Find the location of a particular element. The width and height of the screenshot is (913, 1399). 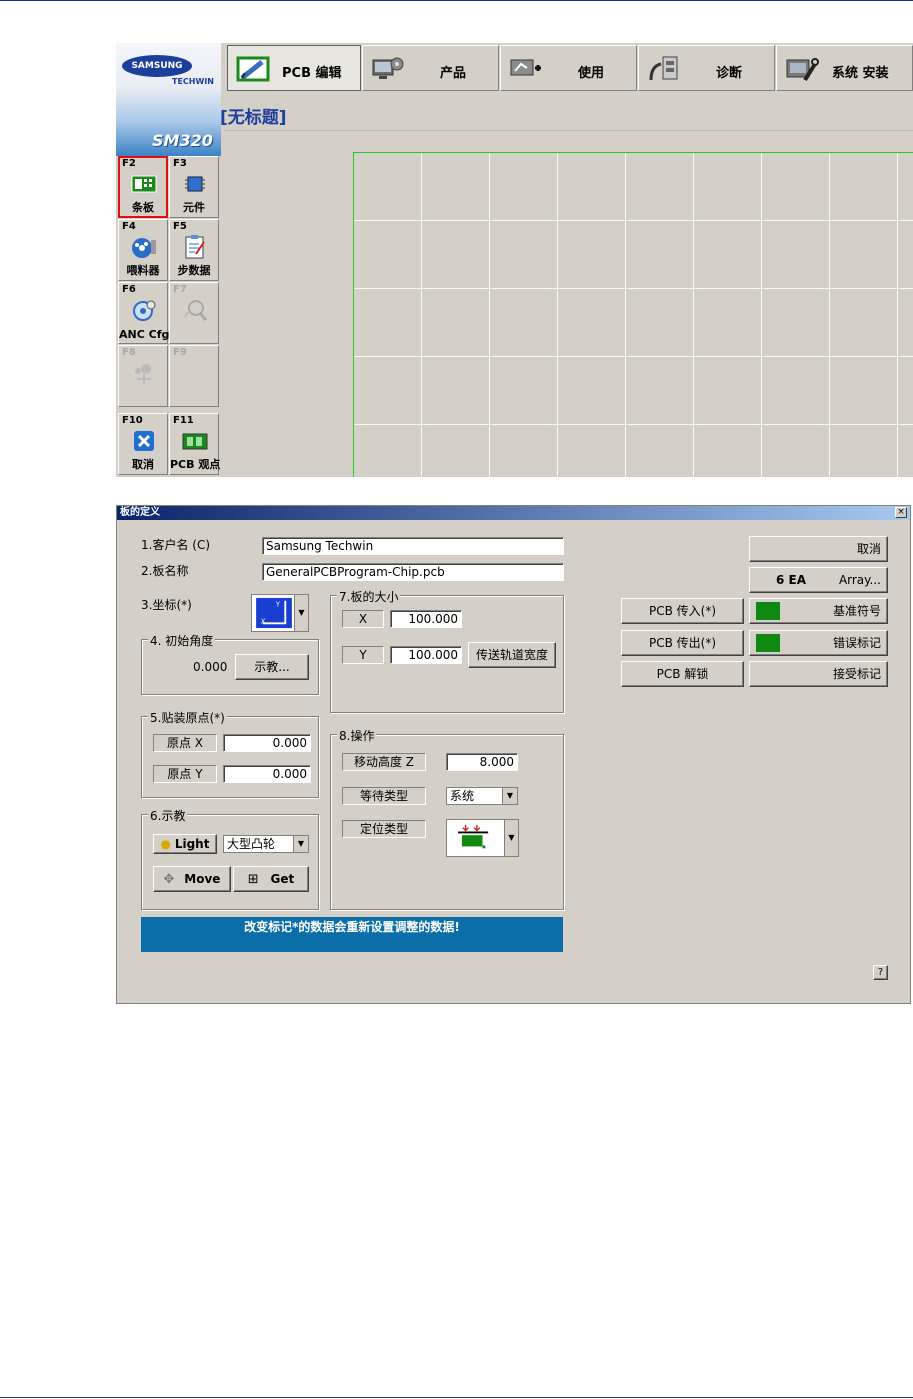

accept-mark-button-label: 接受标记 is located at coordinates (856, 674).